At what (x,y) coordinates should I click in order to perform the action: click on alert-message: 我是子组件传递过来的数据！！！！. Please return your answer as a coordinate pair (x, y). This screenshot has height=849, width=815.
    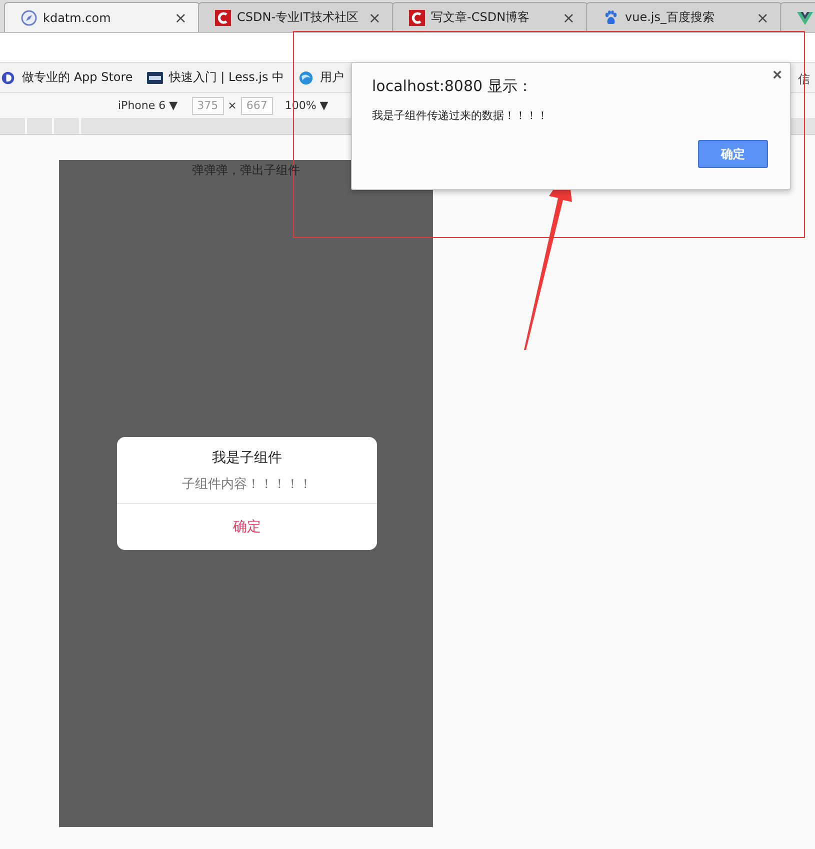
    Looking at the image, I should click on (460, 115).